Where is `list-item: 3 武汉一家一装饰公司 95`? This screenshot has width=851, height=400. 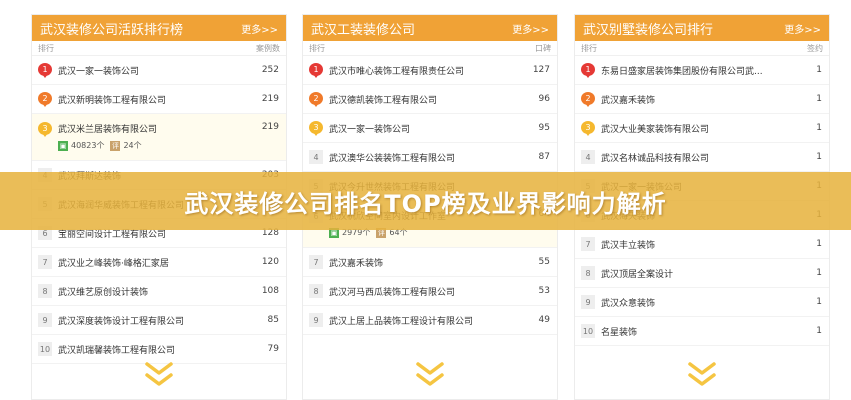
list-item: 3 武汉一家一装饰公司 95 is located at coordinates (430, 128).